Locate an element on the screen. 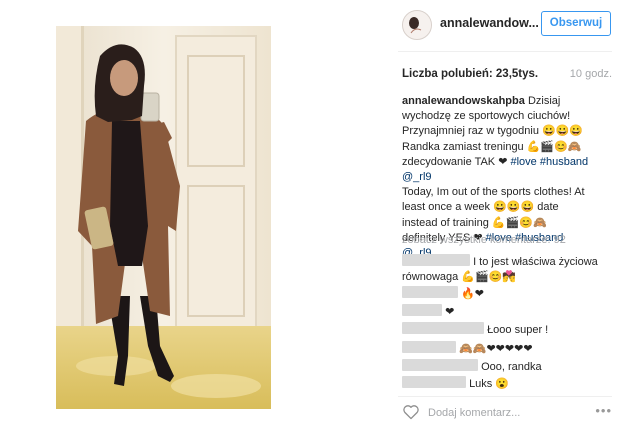 The width and height of the screenshot is (620, 431). comment-text: Luks 😮 is located at coordinates (489, 384).